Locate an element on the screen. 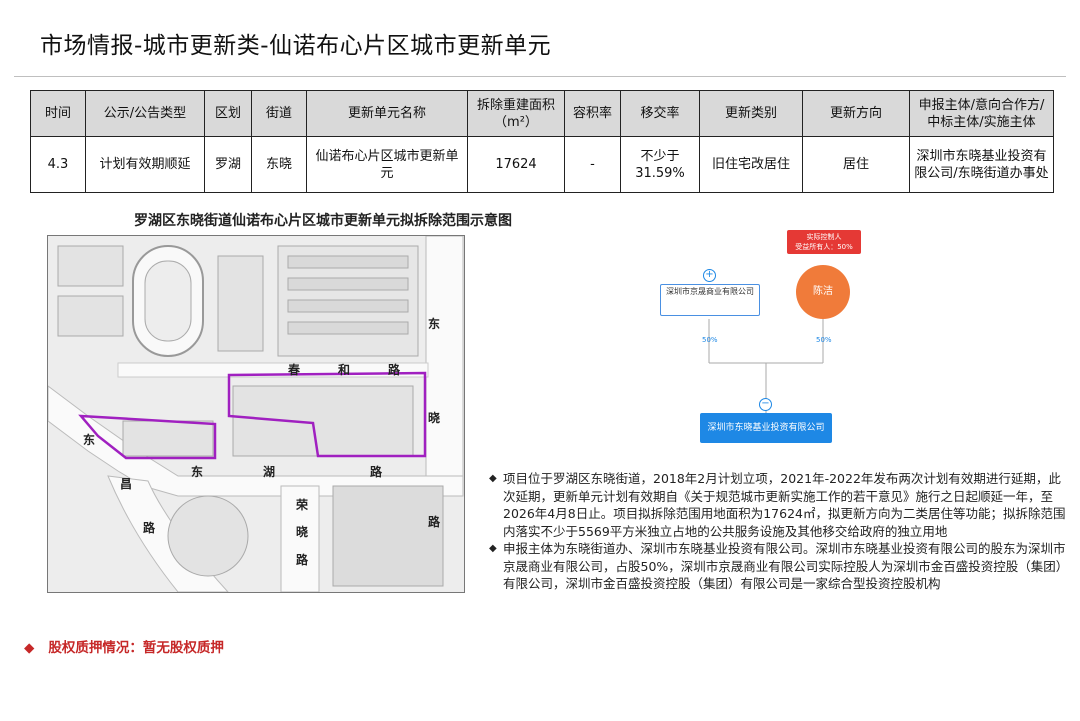  cell-street: 东晓 is located at coordinates (279, 164).